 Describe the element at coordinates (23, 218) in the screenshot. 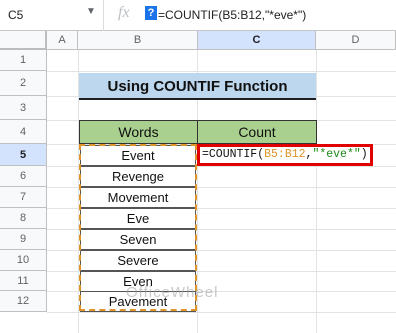

I see `row-header-8: 8` at that location.